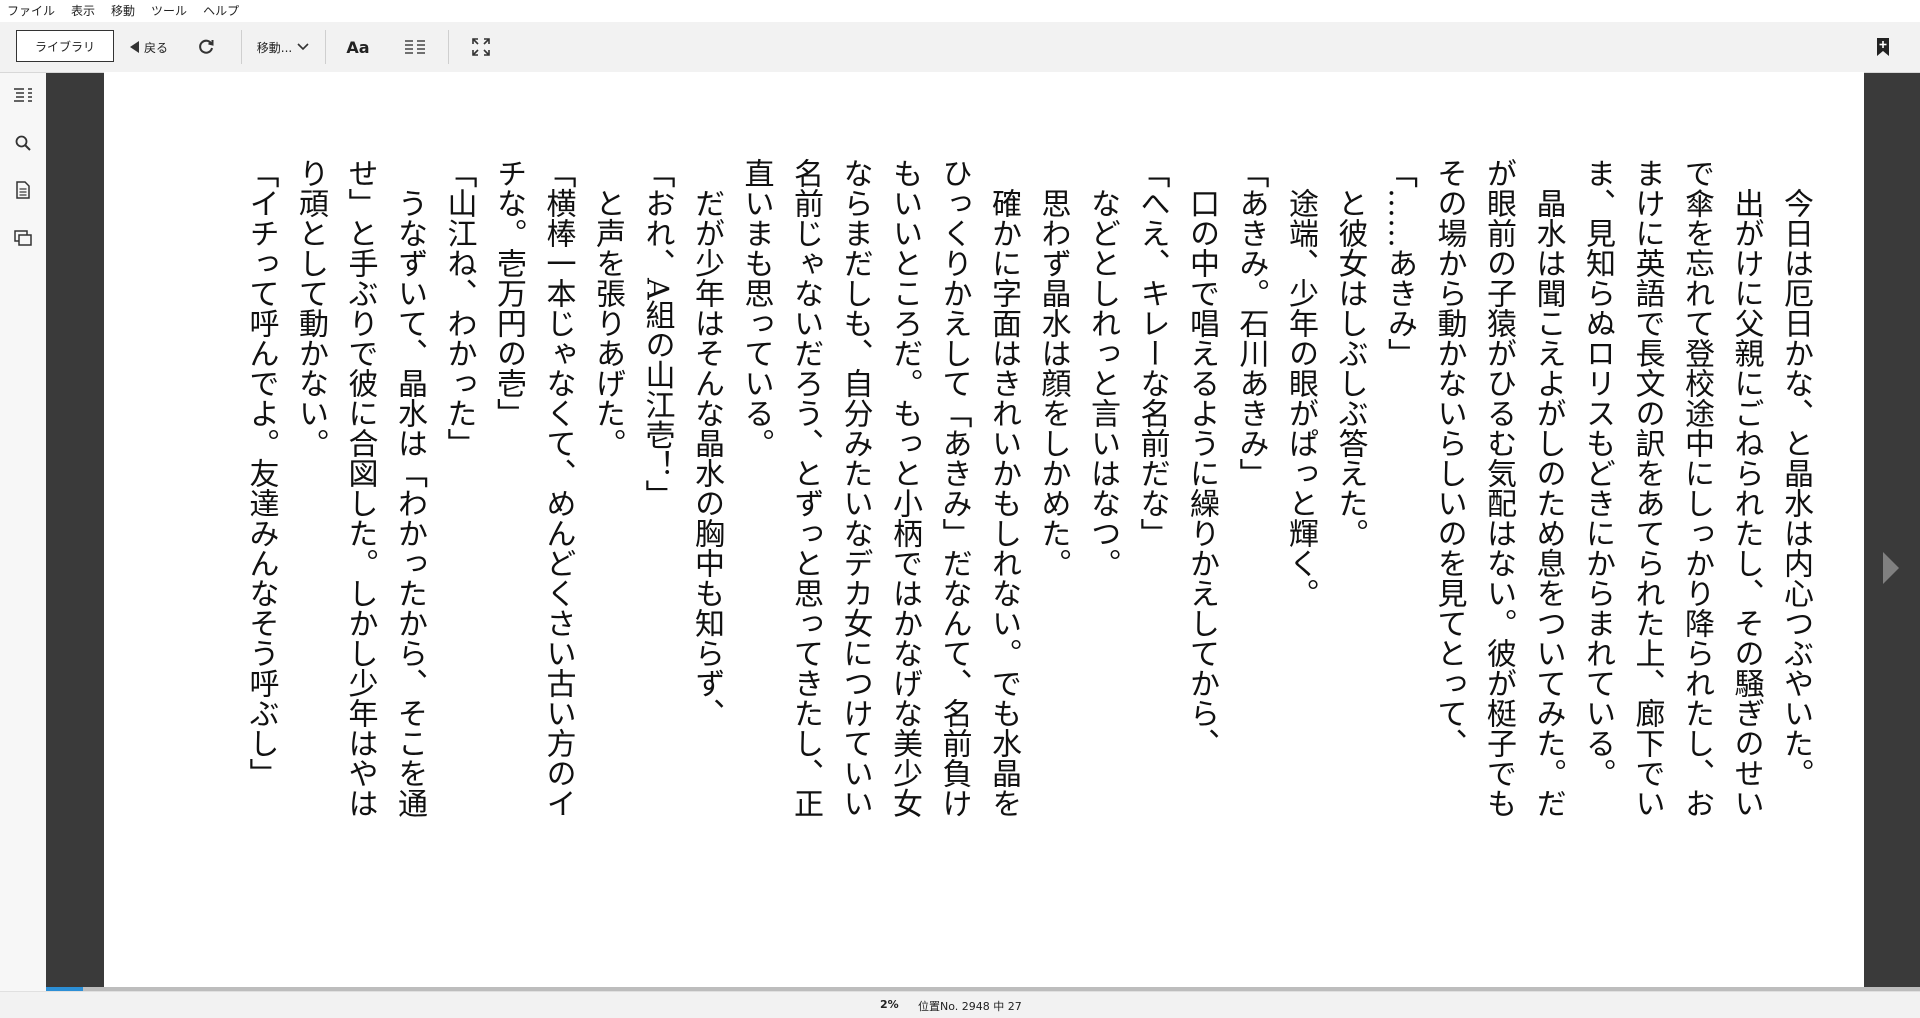  What do you see at coordinates (657, 334) in the screenshot?
I see `paragraph: 「おれ、A組の山江壱！」` at bounding box center [657, 334].